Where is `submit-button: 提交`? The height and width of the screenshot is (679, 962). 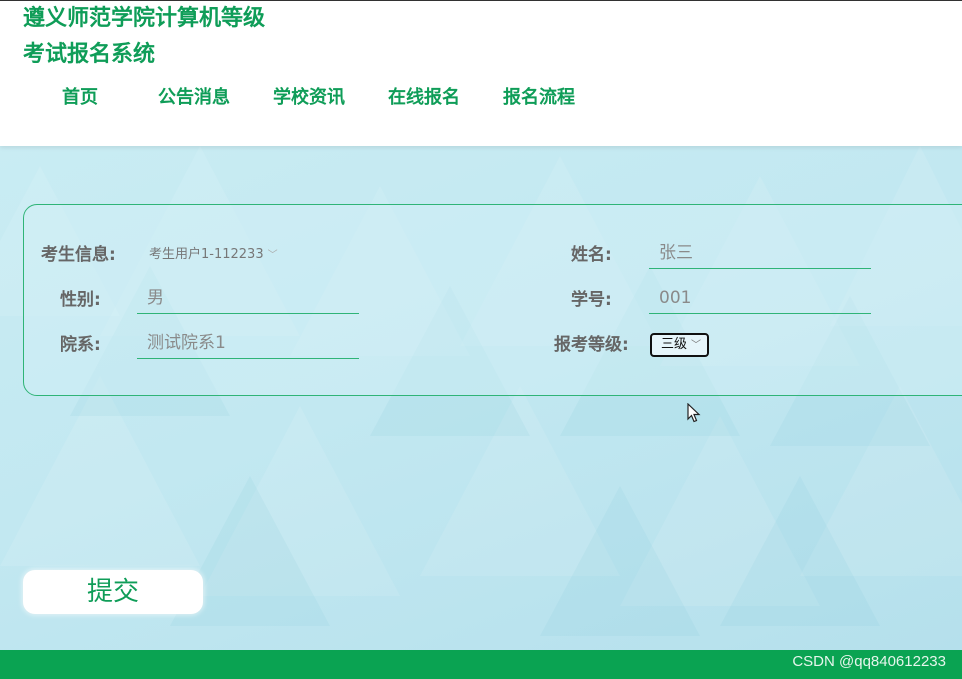 submit-button: 提交 is located at coordinates (113, 592).